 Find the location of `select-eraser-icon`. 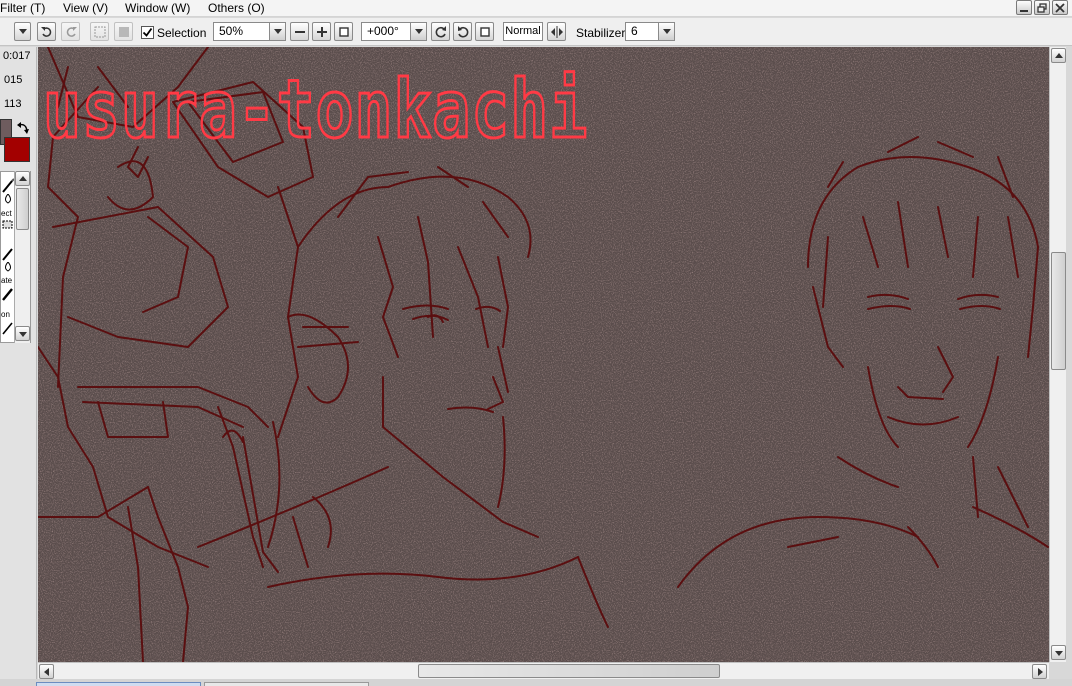

select-eraser-icon is located at coordinates (8, 225).